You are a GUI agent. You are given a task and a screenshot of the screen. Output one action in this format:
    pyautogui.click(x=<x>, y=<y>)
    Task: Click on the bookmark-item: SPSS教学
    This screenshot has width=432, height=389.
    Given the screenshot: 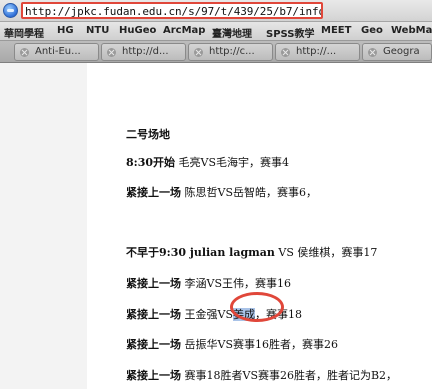 What is the action you would take?
    pyautogui.click(x=290, y=32)
    